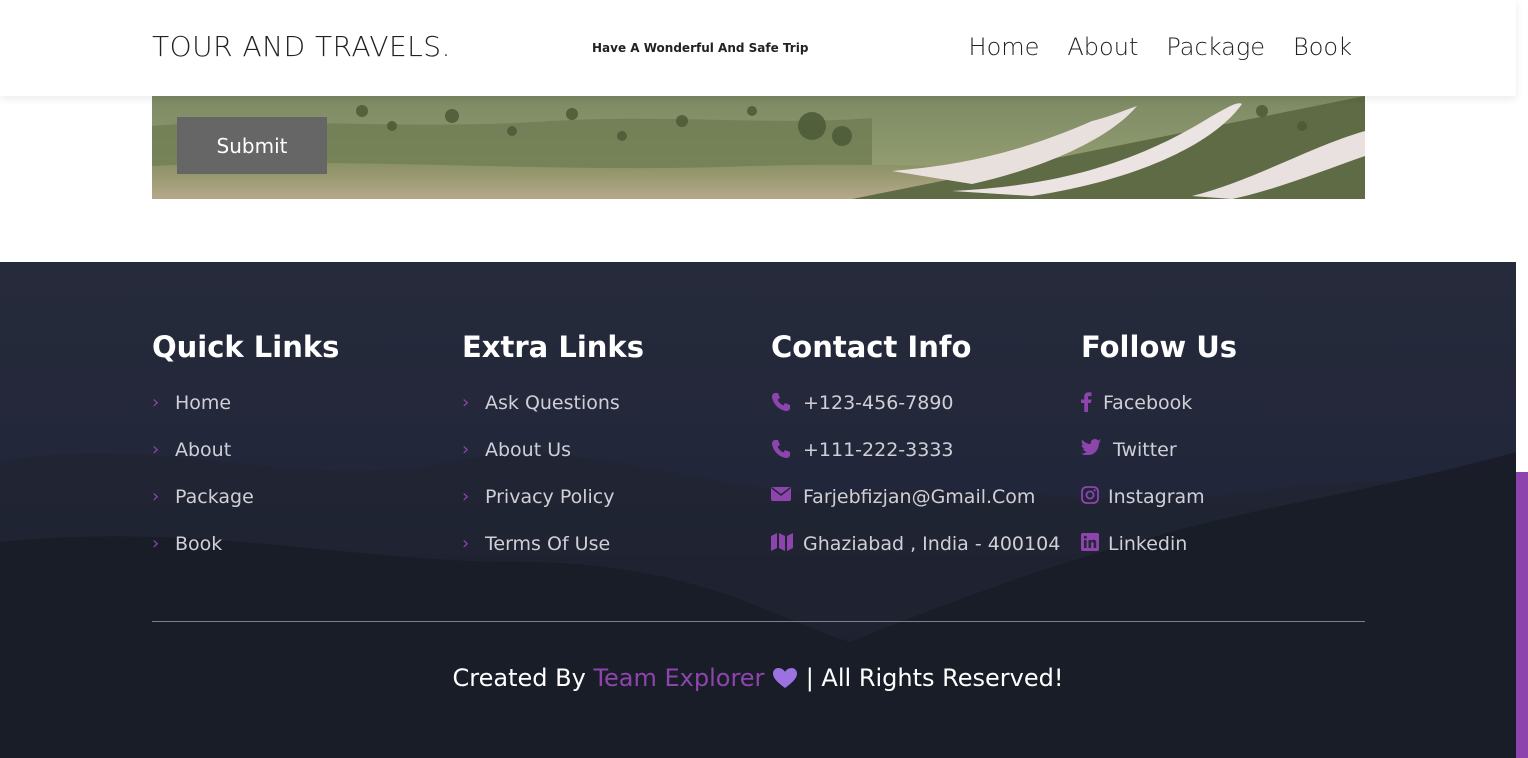  I want to click on envelope-icon, so click(782, 494).